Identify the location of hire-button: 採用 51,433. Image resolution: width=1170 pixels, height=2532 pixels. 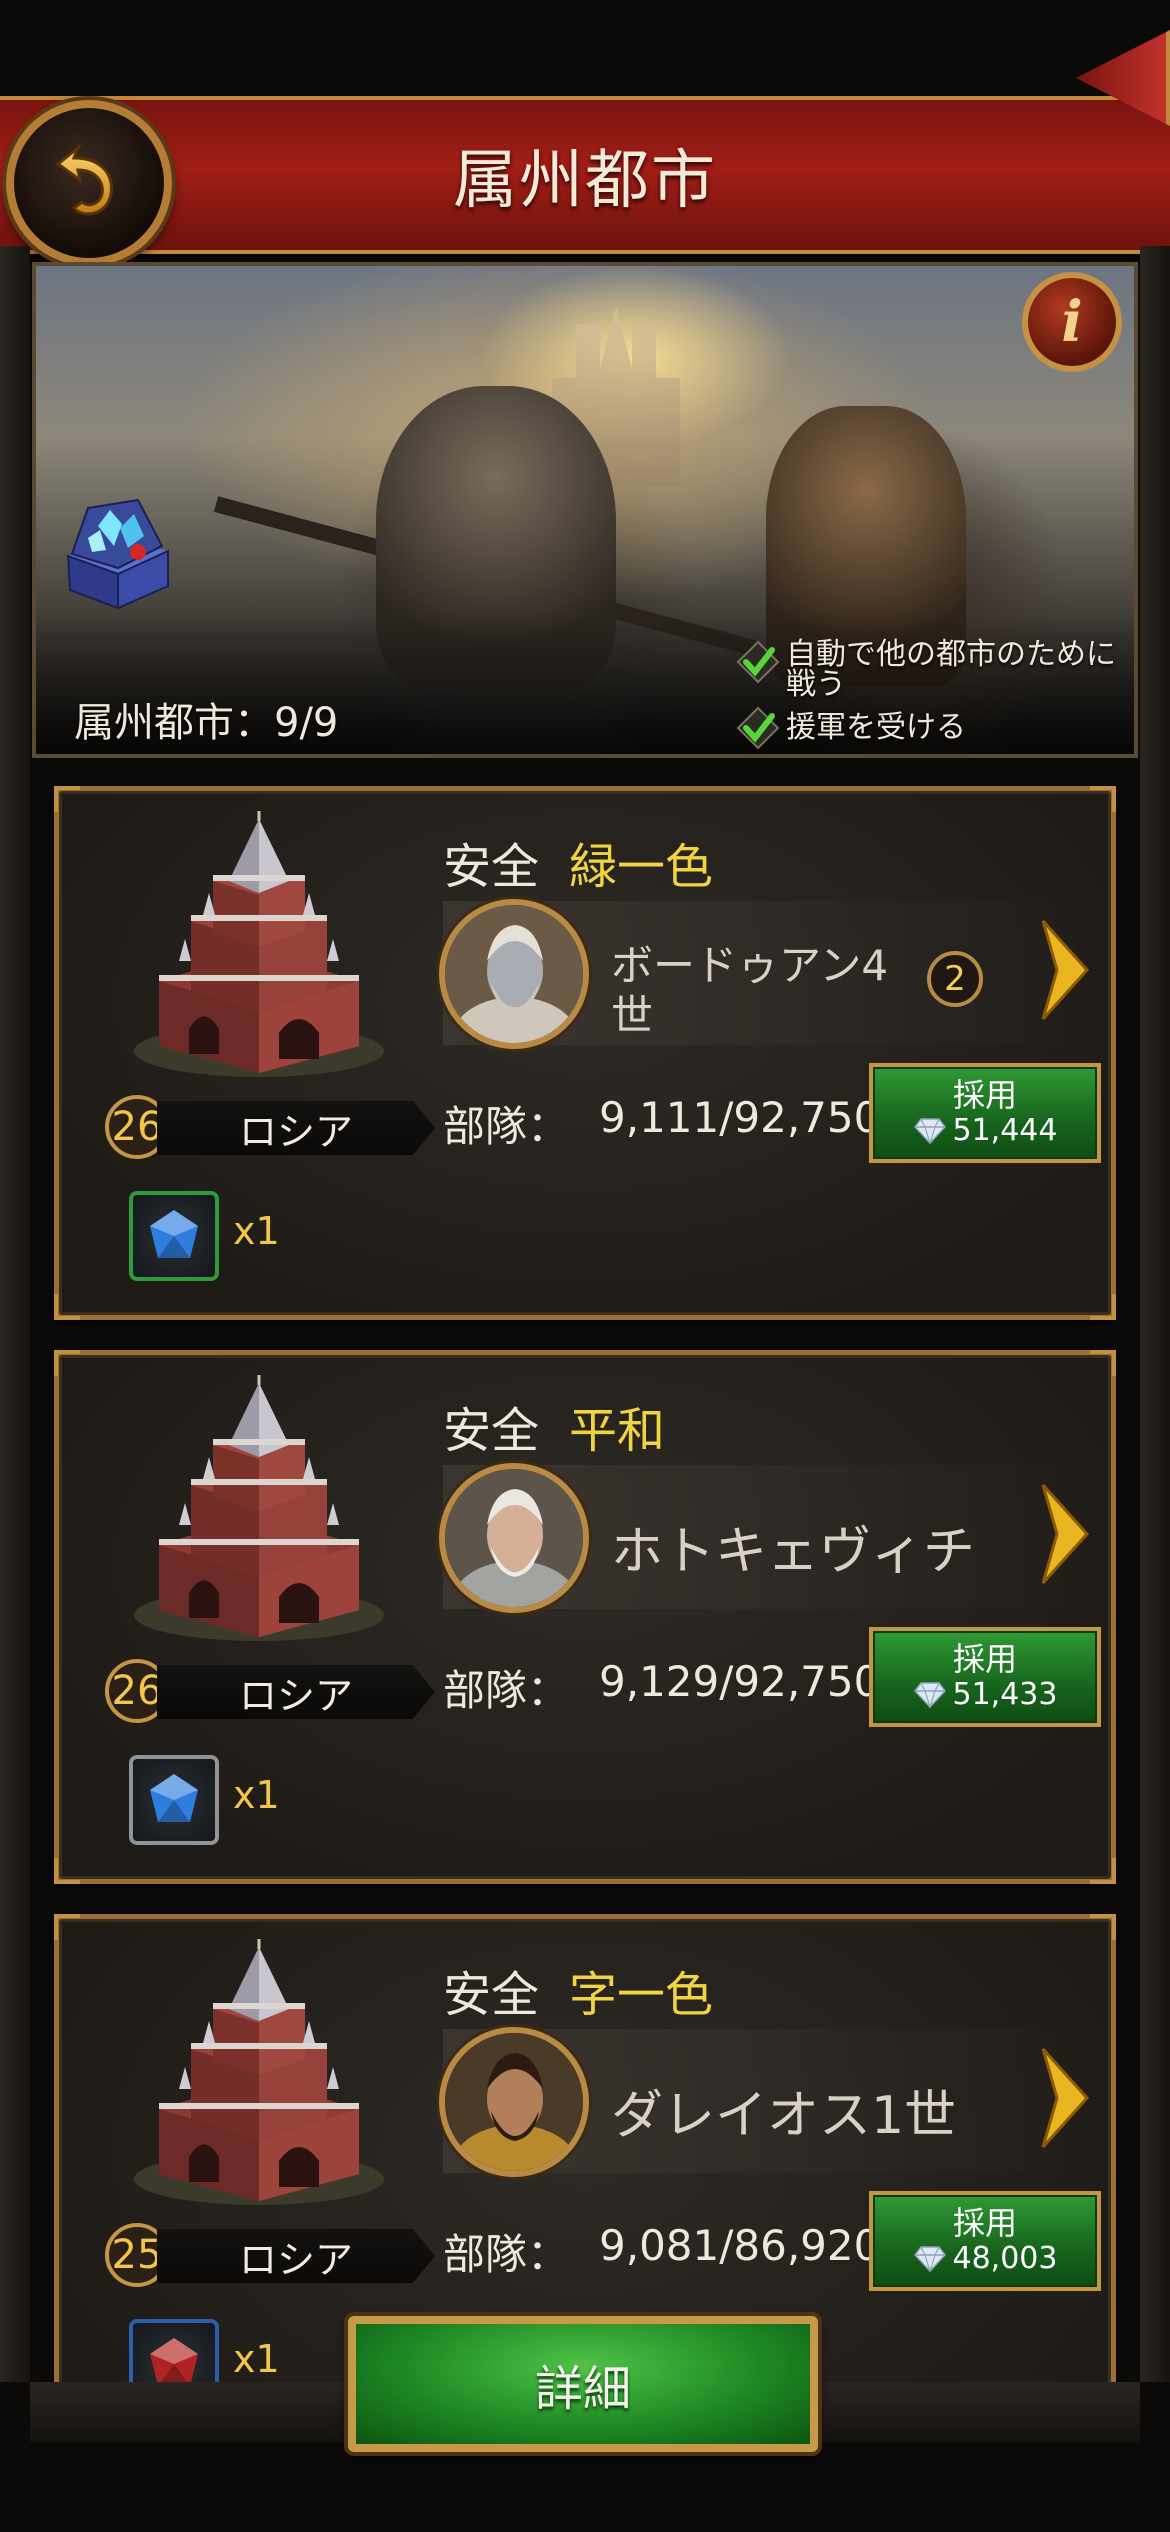
(985, 1677).